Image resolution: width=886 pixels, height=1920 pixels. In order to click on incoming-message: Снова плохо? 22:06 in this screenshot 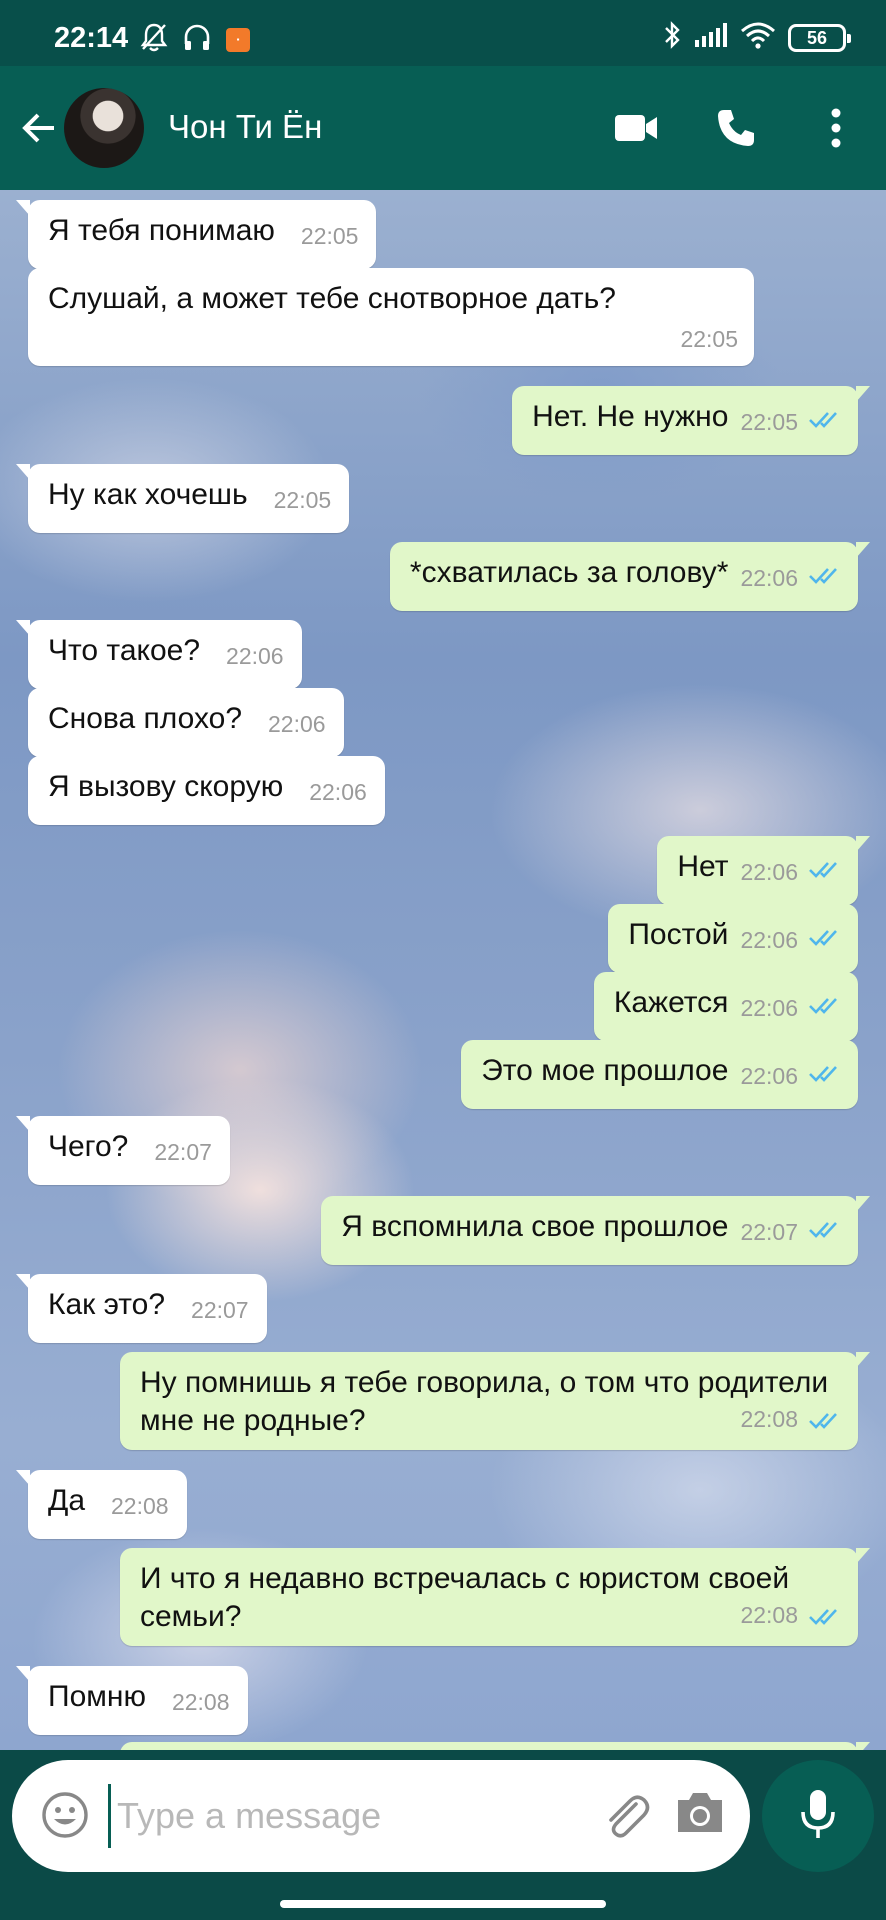, I will do `click(186, 722)`.